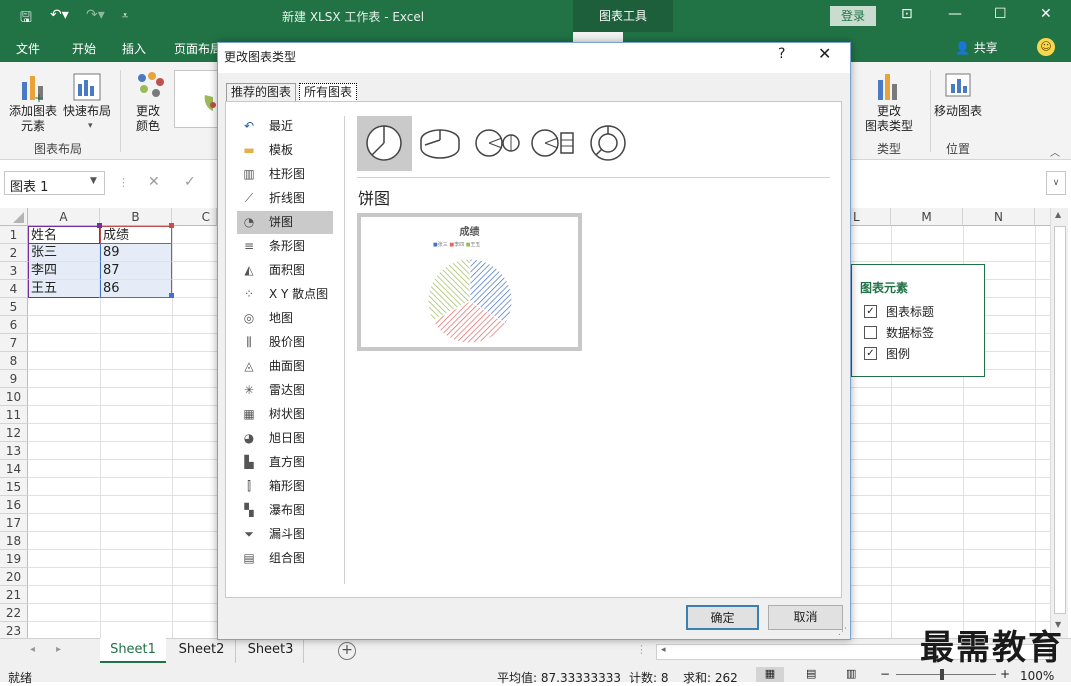 This screenshot has width=1071, height=686. I want to click on zoom-level: 100%, so click(1037, 676).